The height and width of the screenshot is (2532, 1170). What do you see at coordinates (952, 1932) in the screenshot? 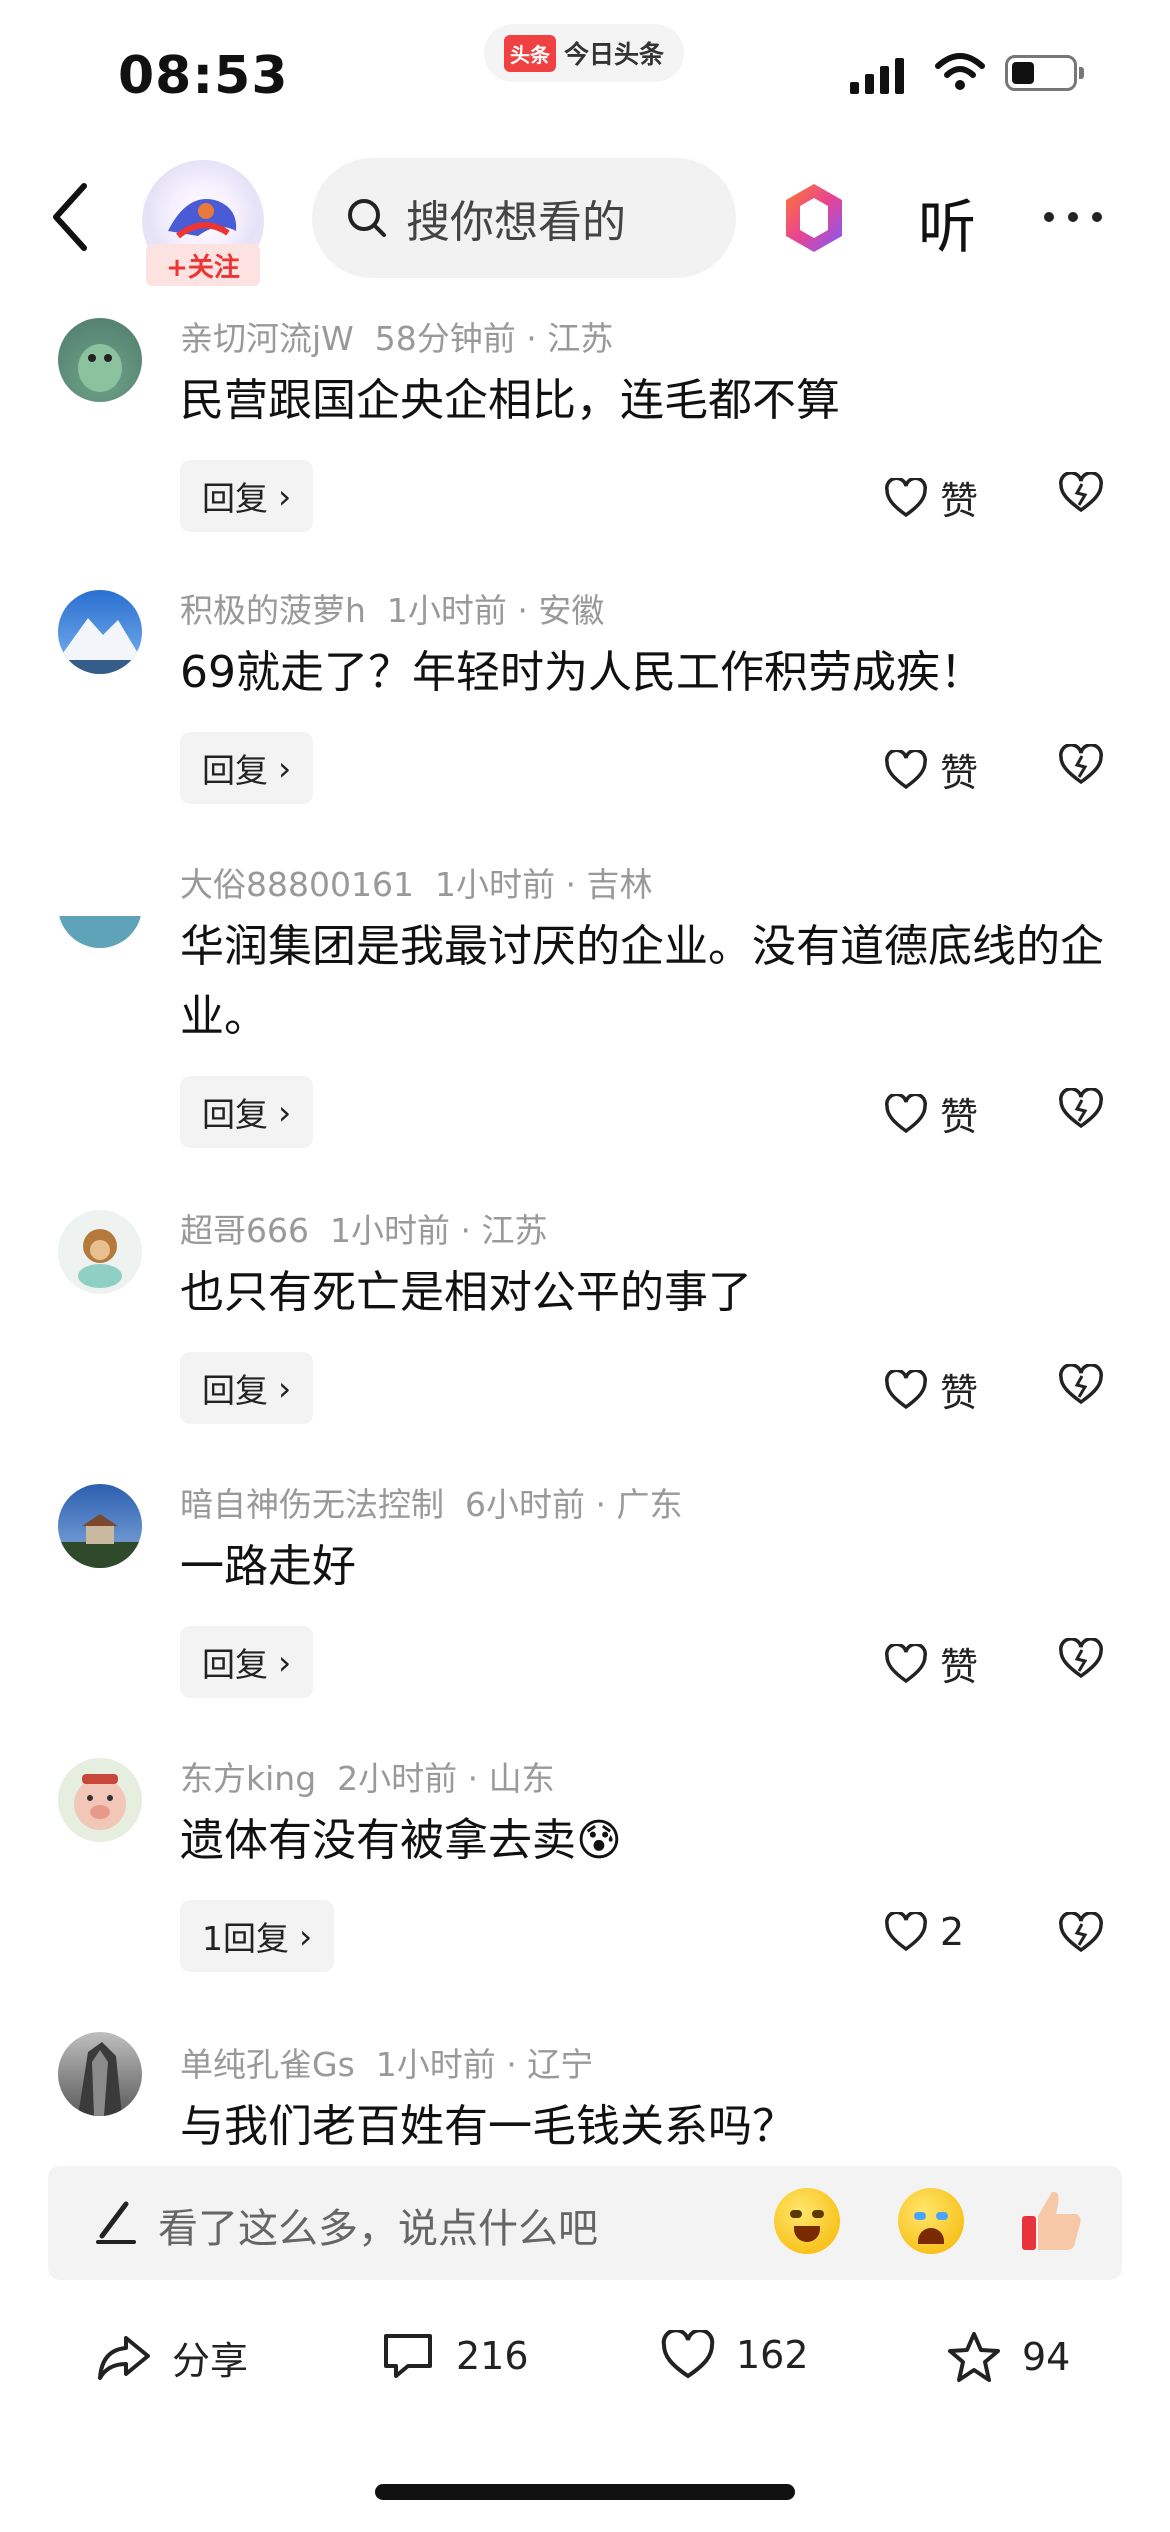
I see `like-count: 2` at bounding box center [952, 1932].